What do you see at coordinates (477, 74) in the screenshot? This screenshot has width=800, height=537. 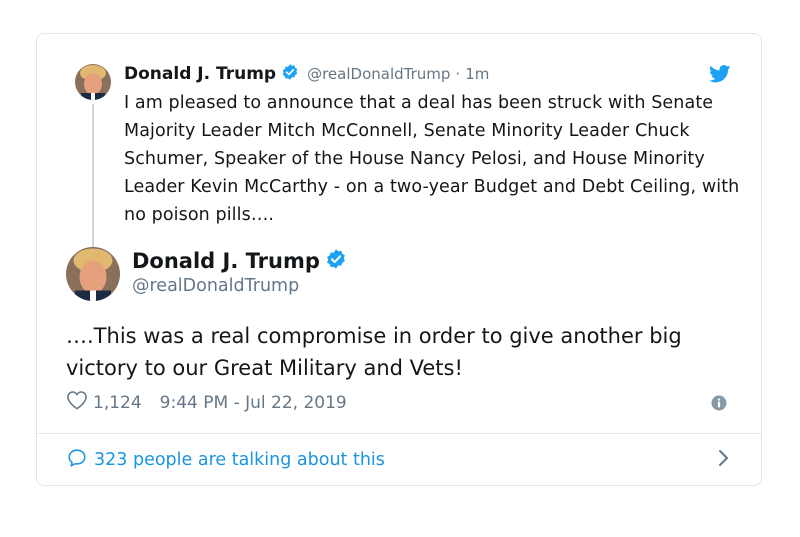 I see `parent-tweet-time: 1m` at bounding box center [477, 74].